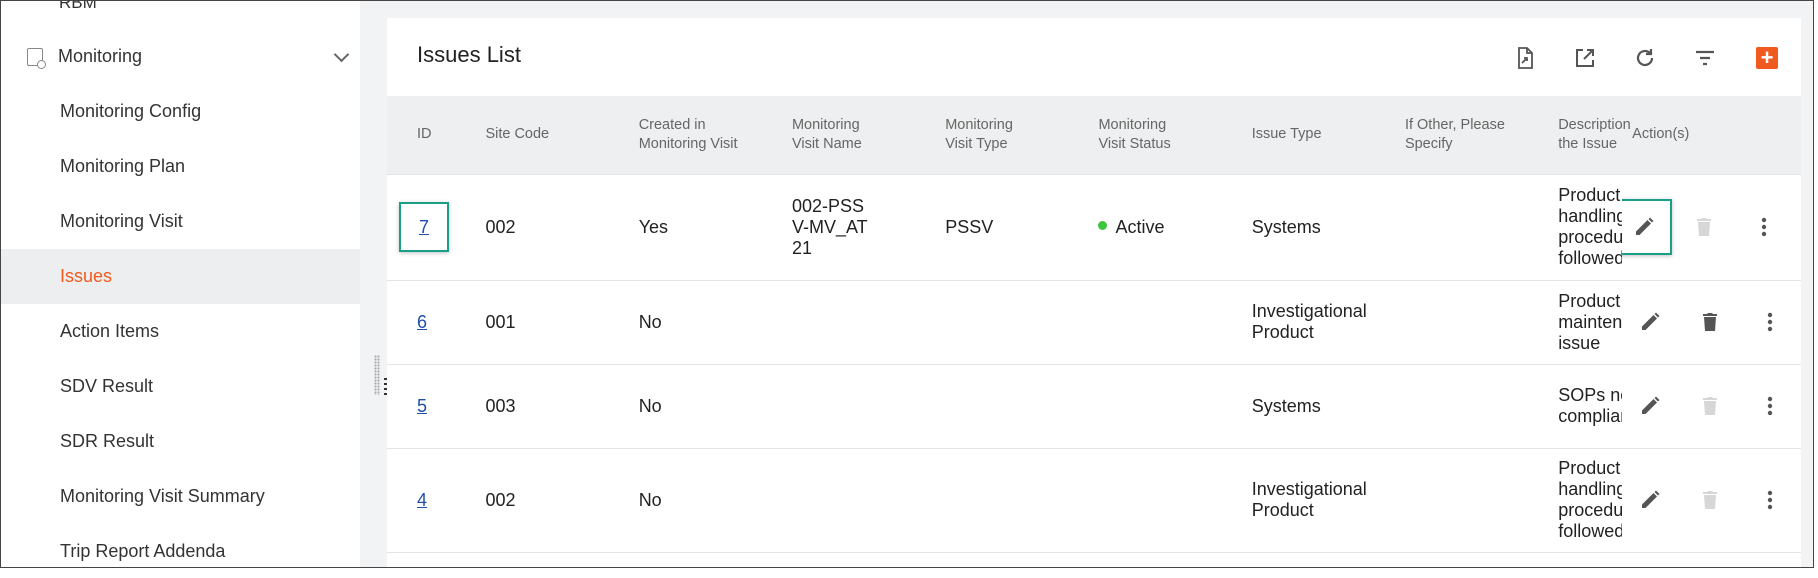 The width and height of the screenshot is (1818, 578). Describe the element at coordinates (422, 406) in the screenshot. I see `issue-id-link: 5` at that location.